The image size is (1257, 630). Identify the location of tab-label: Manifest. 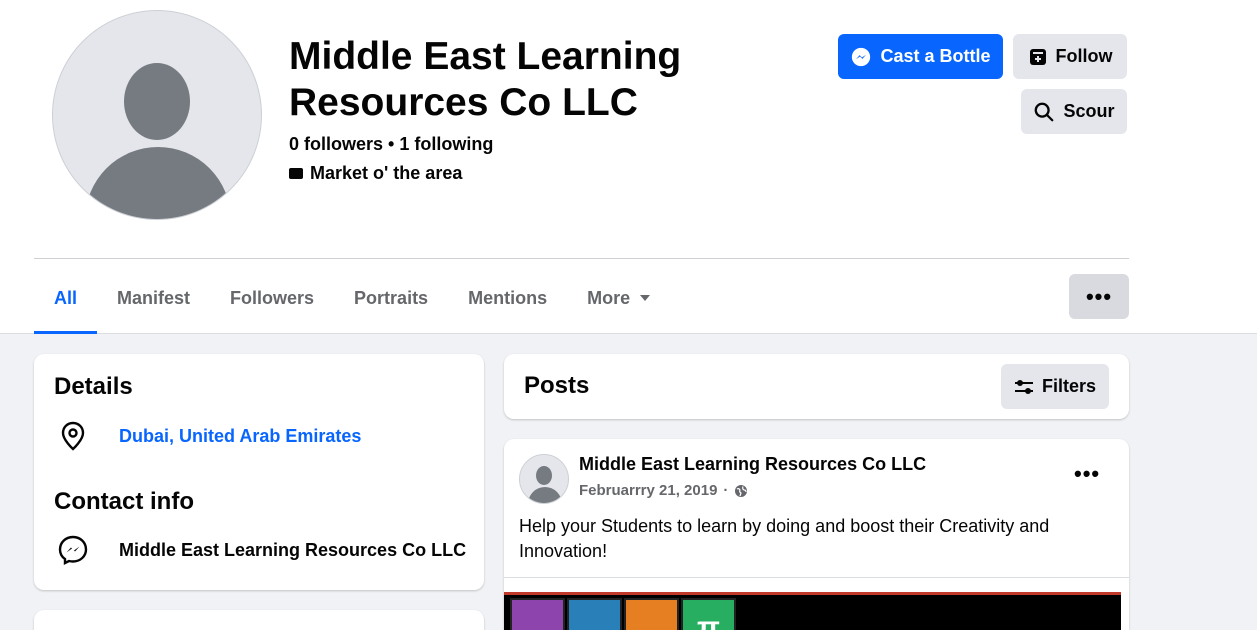
(154, 297).